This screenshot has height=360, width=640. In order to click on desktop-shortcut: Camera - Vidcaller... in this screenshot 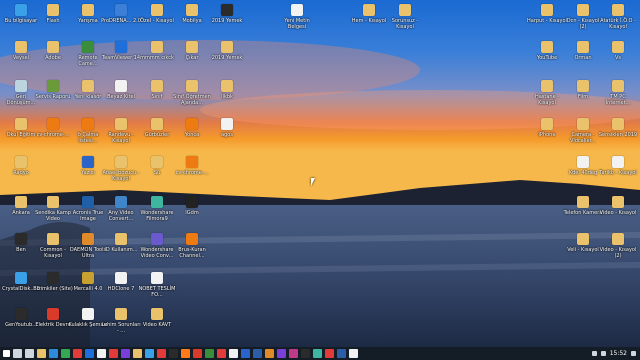, I will do `click(583, 131)`.